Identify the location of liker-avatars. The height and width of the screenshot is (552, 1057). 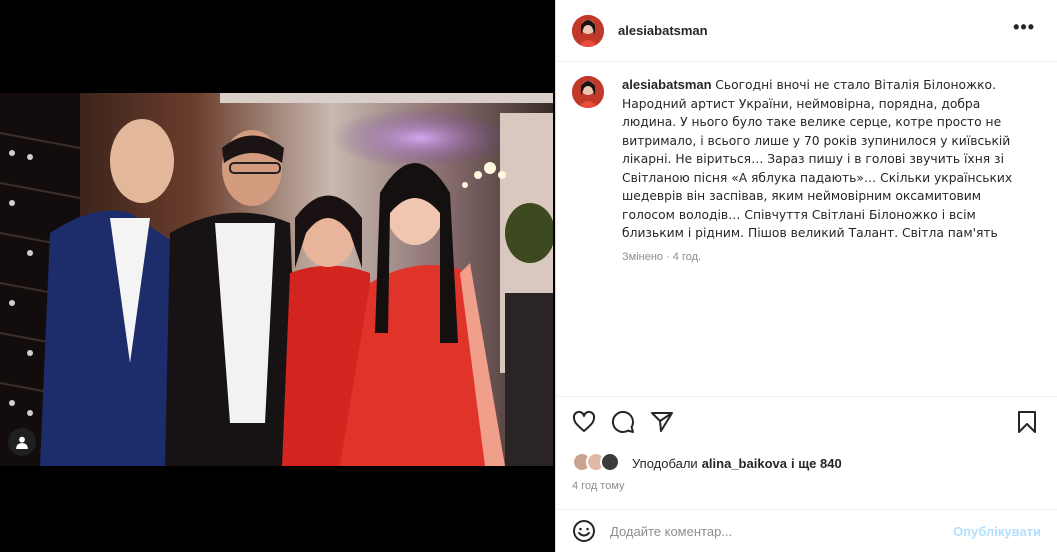
(601, 463).